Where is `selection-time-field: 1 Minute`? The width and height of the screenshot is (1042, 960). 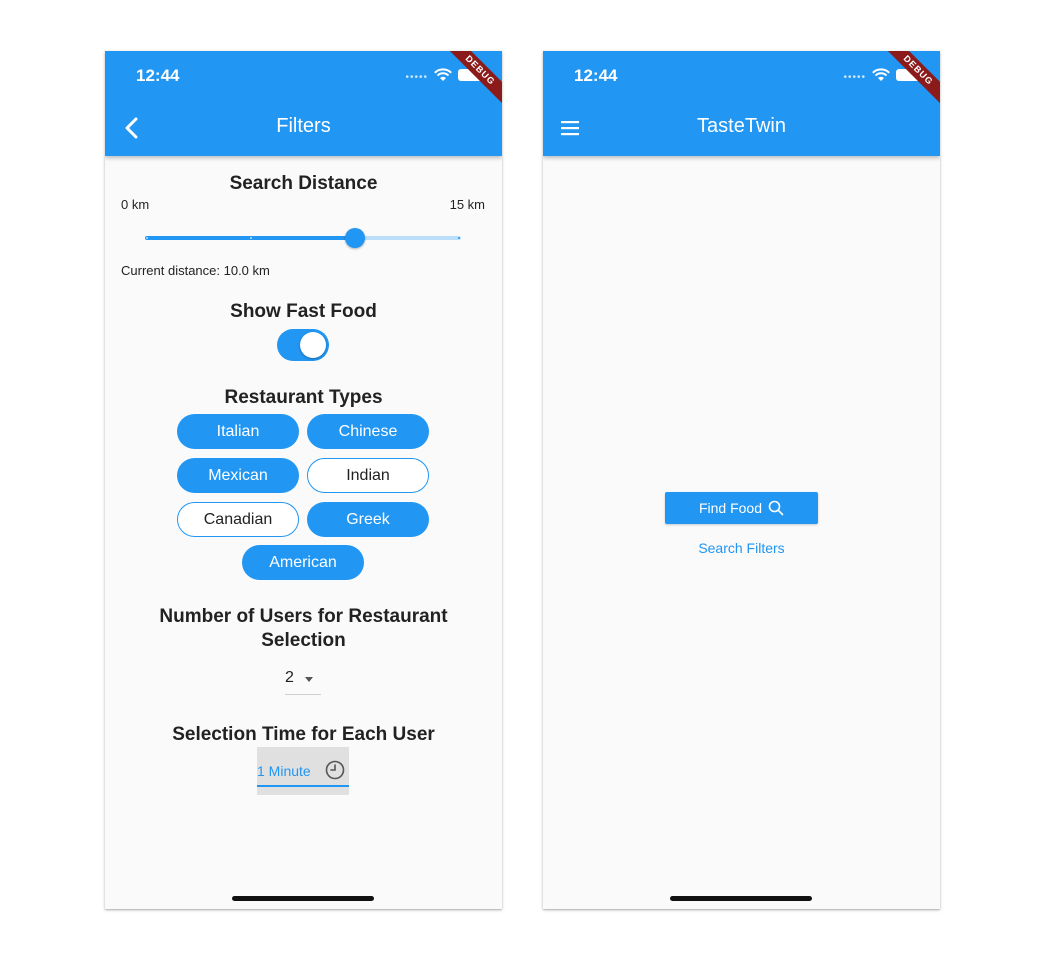
selection-time-field: 1 Minute is located at coordinates (303, 771).